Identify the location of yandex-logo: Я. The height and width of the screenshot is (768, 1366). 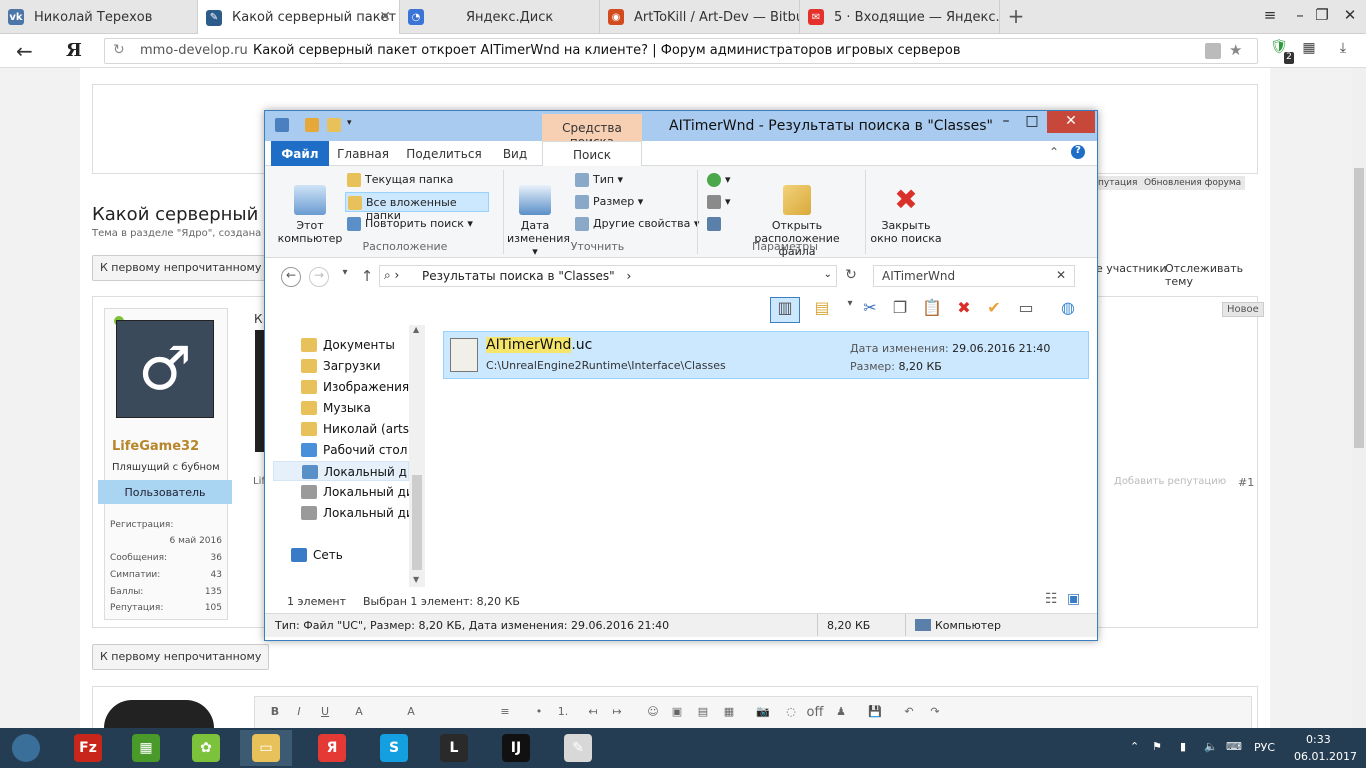
(74, 50).